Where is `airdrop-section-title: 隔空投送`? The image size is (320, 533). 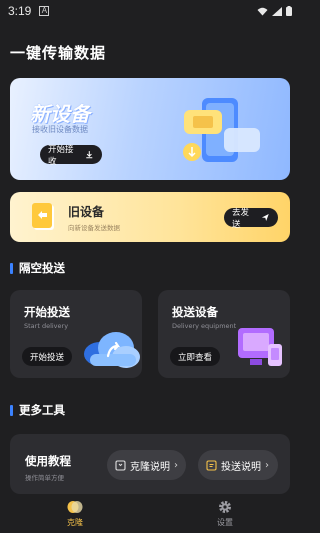
airdrop-section-title: 隔空投送 is located at coordinates (37, 268).